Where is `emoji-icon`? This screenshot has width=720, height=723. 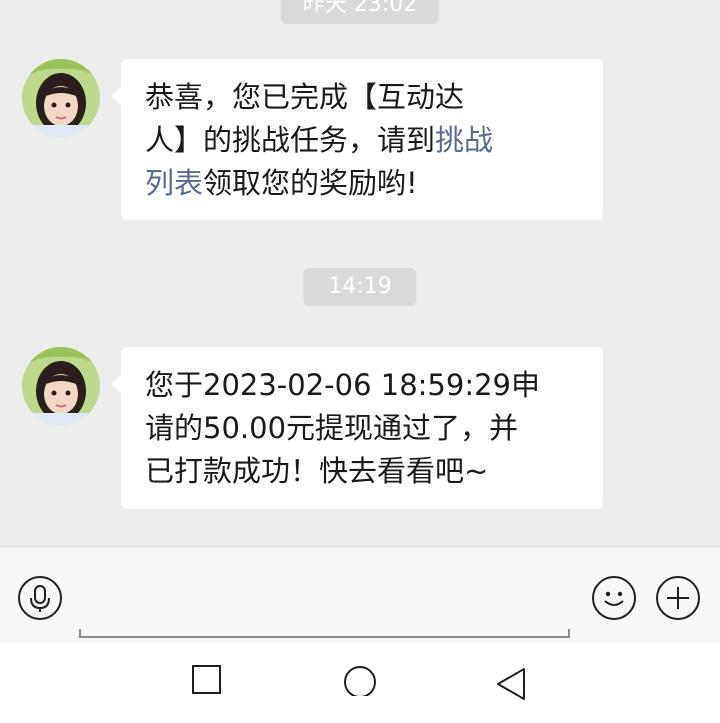
emoji-icon is located at coordinates (614, 598).